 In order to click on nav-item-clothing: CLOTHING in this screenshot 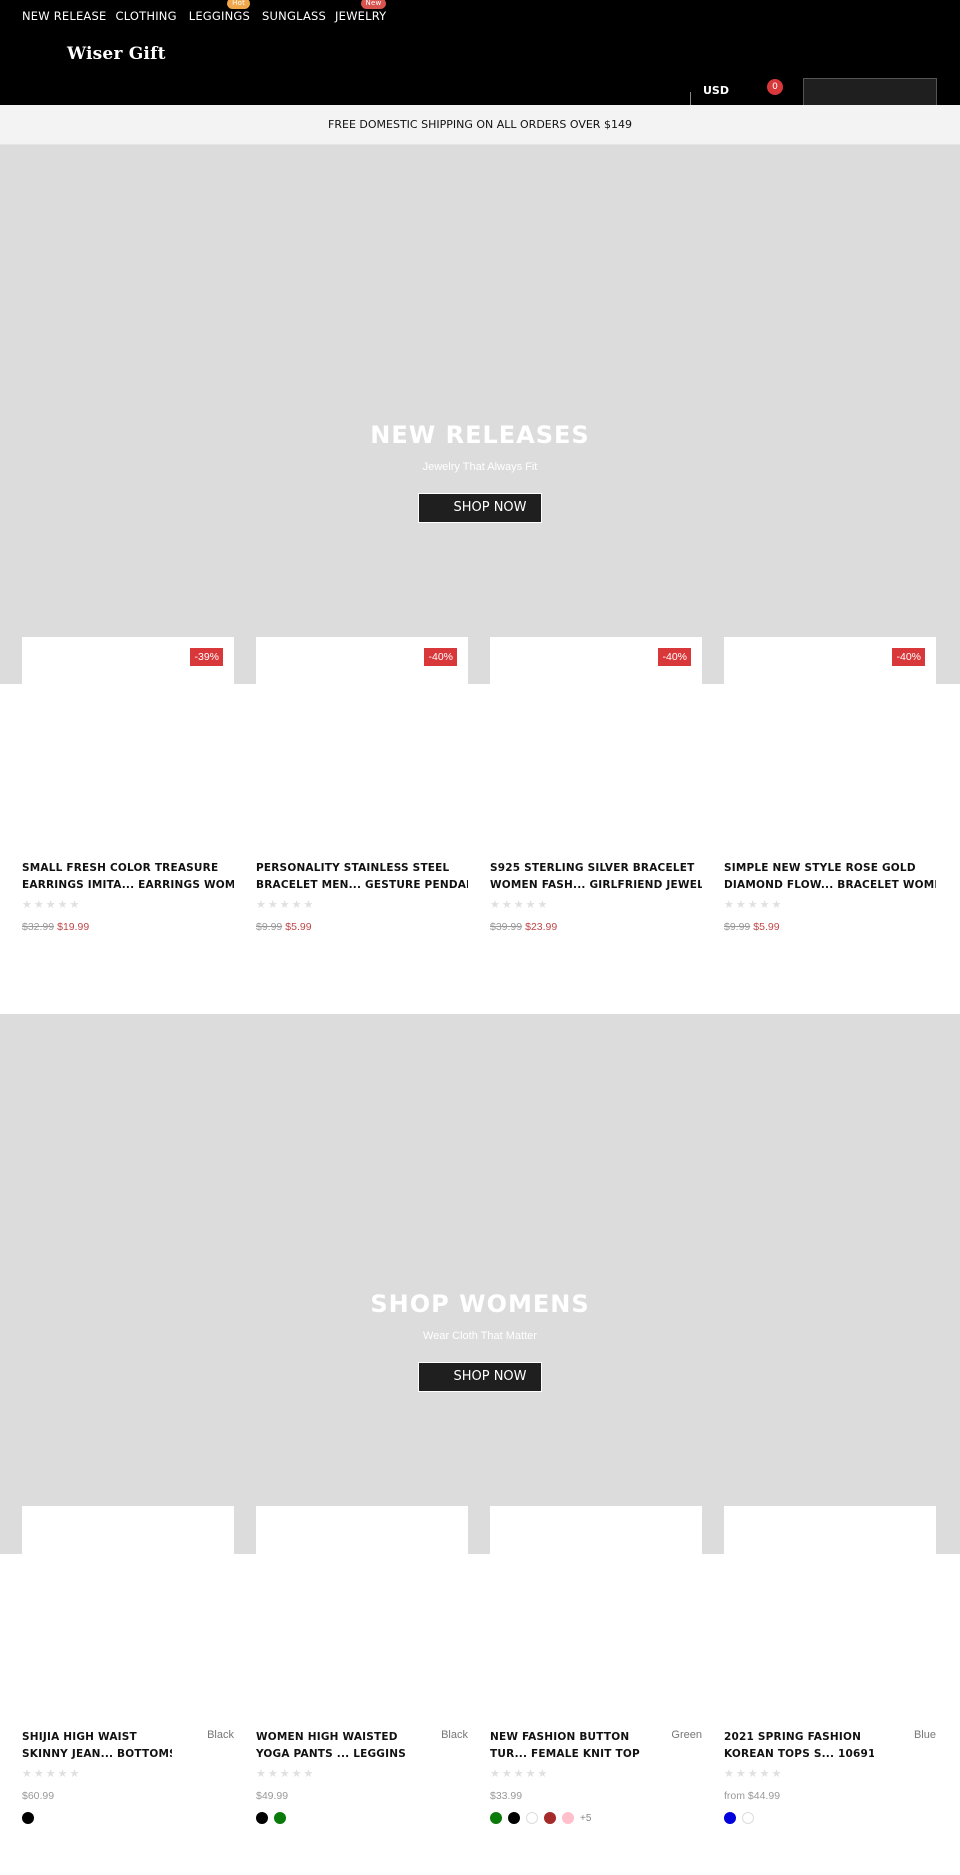, I will do `click(145, 16)`.